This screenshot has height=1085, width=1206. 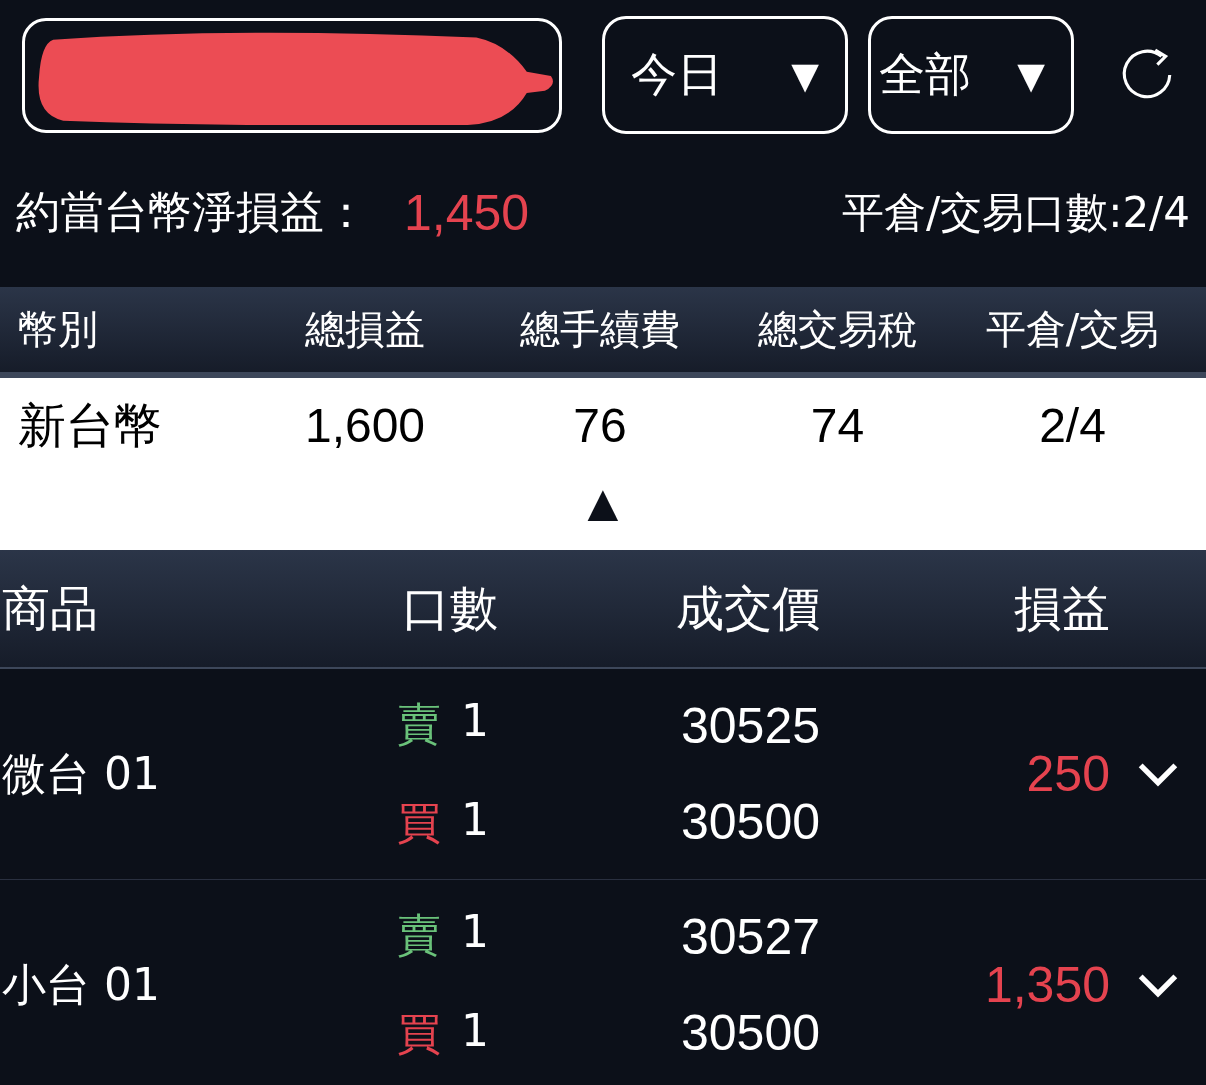 I want to click on column-header: 口數, so click(x=450, y=608).